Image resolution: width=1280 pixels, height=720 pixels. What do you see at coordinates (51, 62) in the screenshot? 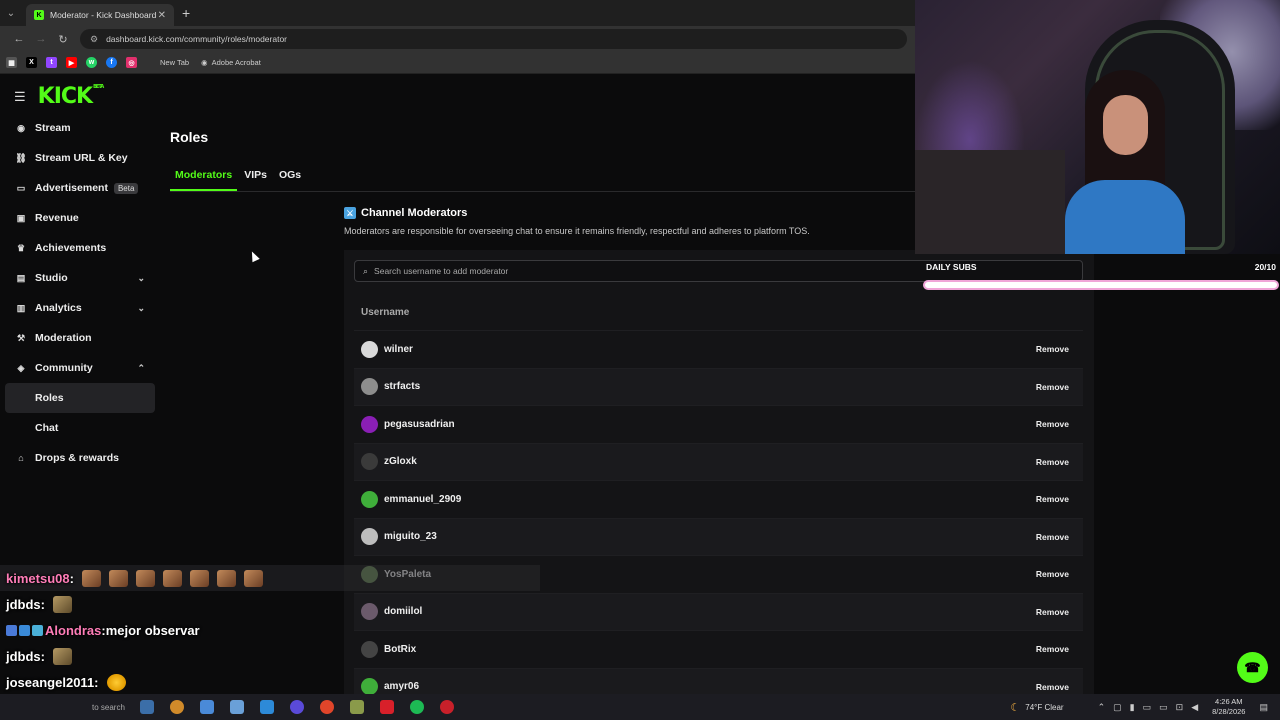
I see `twitch-icon: t` at bounding box center [51, 62].